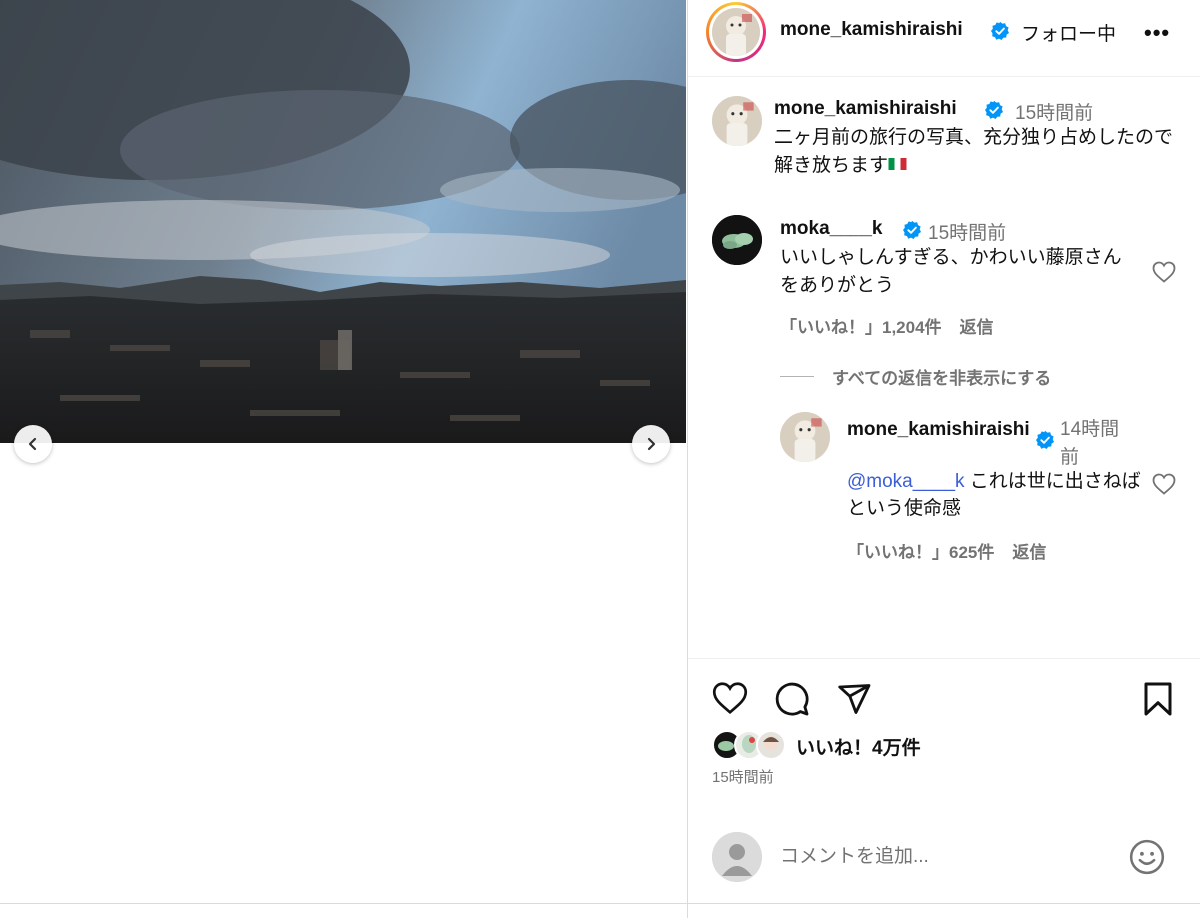 The image size is (1200, 918). I want to click on reply-reply-button: 返信, so click(1029, 552).